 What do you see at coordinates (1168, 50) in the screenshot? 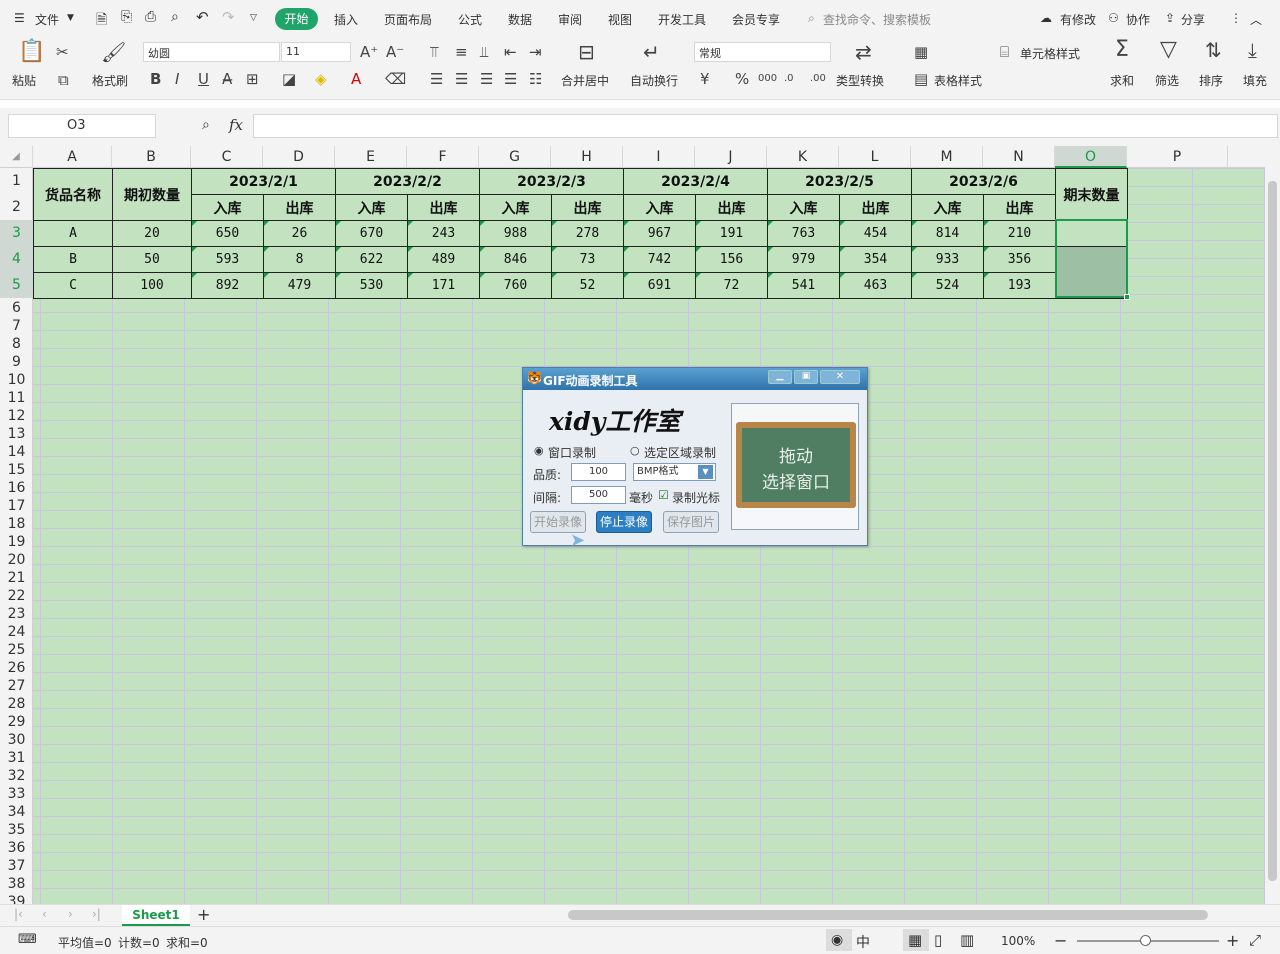
I see `filter-icon: ▽` at bounding box center [1168, 50].